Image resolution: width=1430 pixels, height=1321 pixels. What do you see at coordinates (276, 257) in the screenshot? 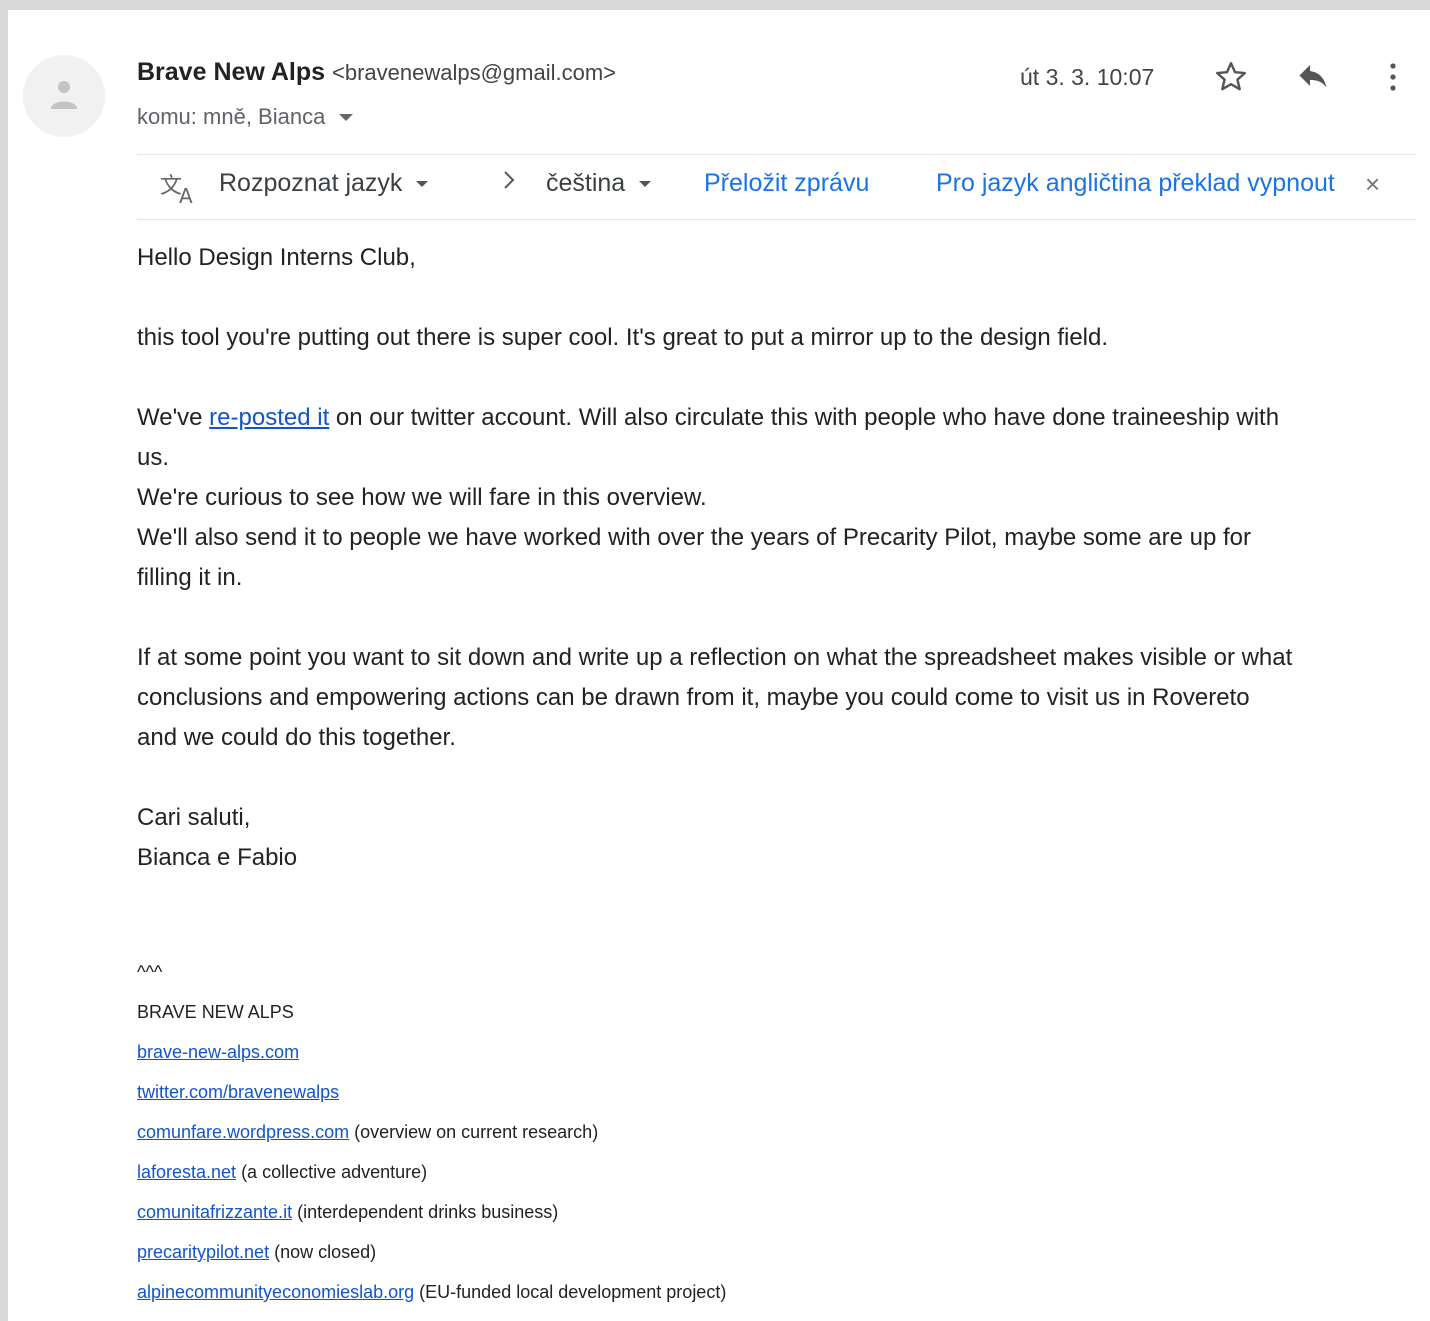
I see `greeting: Hello Design Interns Club,` at bounding box center [276, 257].